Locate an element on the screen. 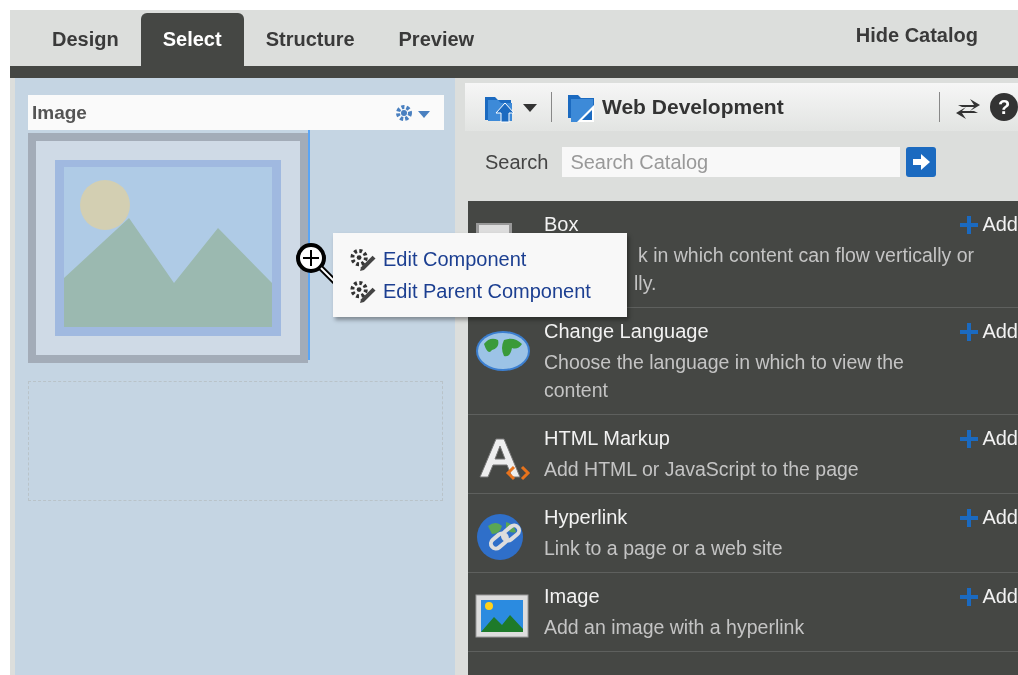 This screenshot has width=1018, height=675. component-title: Image is located at coordinates (59, 112).